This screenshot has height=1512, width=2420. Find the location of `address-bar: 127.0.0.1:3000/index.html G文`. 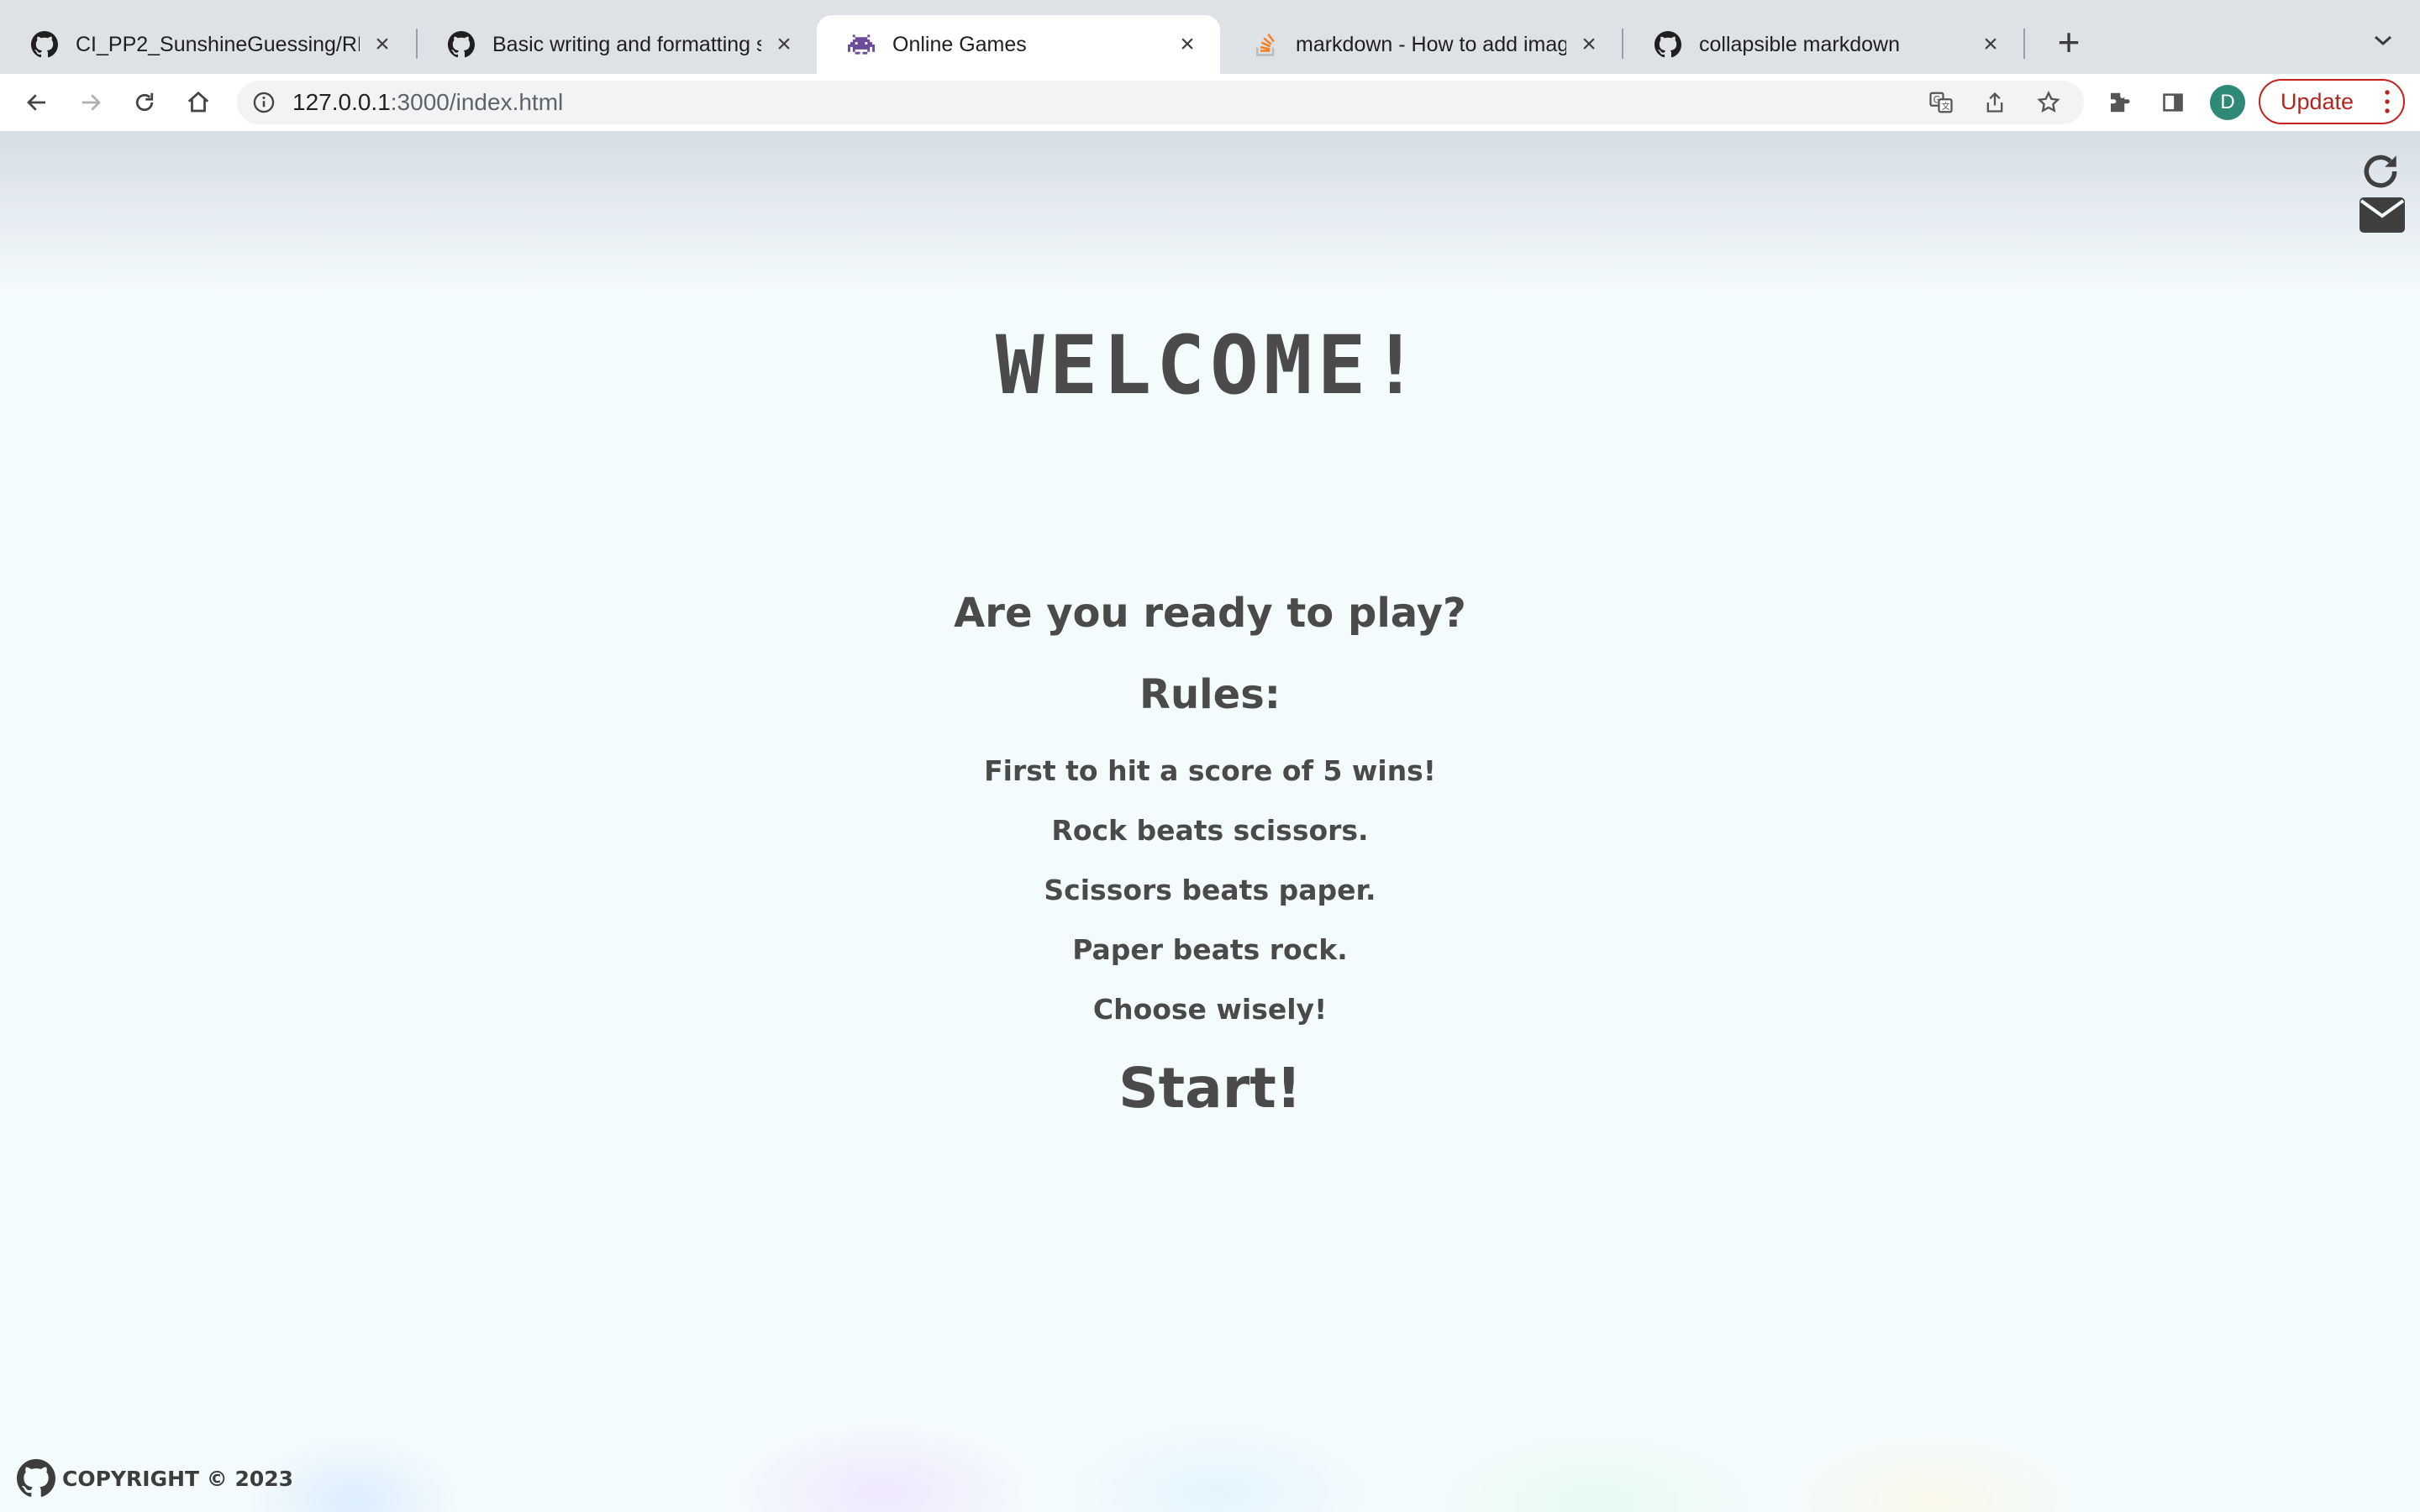

address-bar: 127.0.0.1:3000/index.html G文 is located at coordinates (1161, 102).